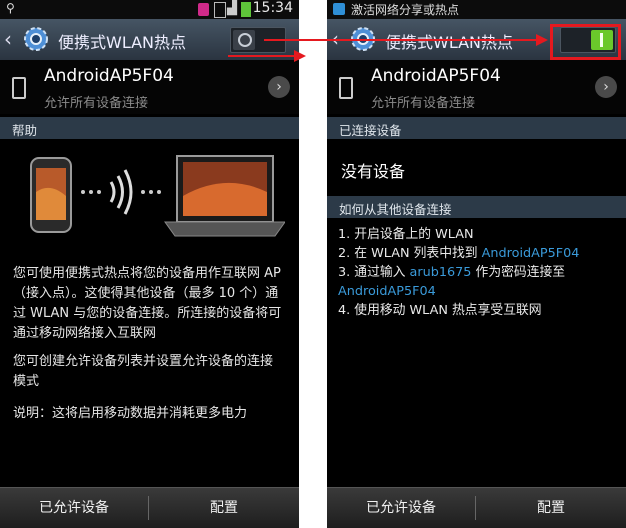  What do you see at coordinates (232, 8) in the screenshot?
I see `signal-icon: ▟` at bounding box center [232, 8].